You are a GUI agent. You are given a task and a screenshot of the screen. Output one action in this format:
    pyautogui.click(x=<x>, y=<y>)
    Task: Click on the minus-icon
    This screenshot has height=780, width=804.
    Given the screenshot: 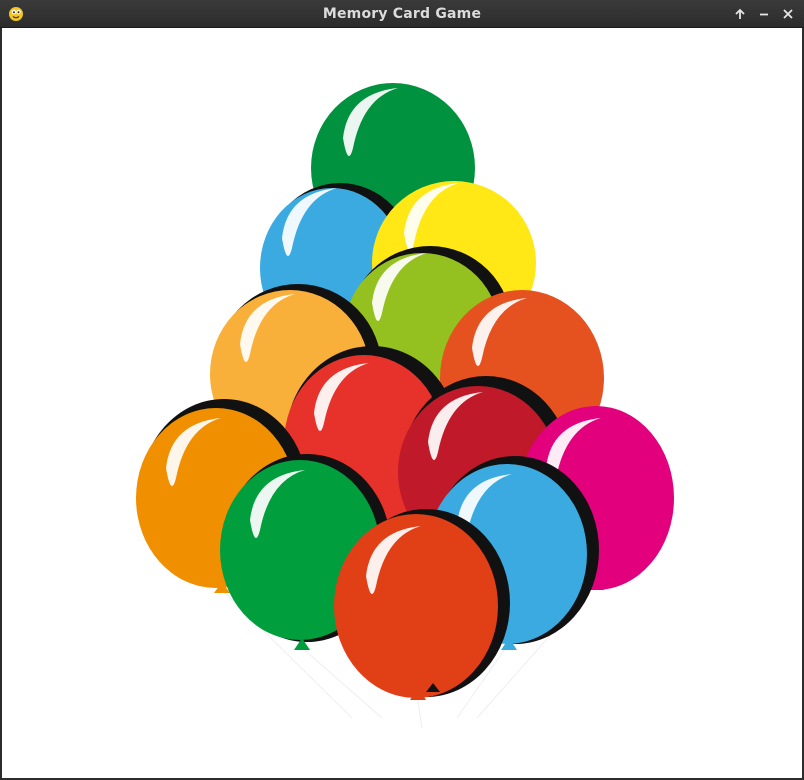 What is the action you would take?
    pyautogui.click(x=764, y=14)
    